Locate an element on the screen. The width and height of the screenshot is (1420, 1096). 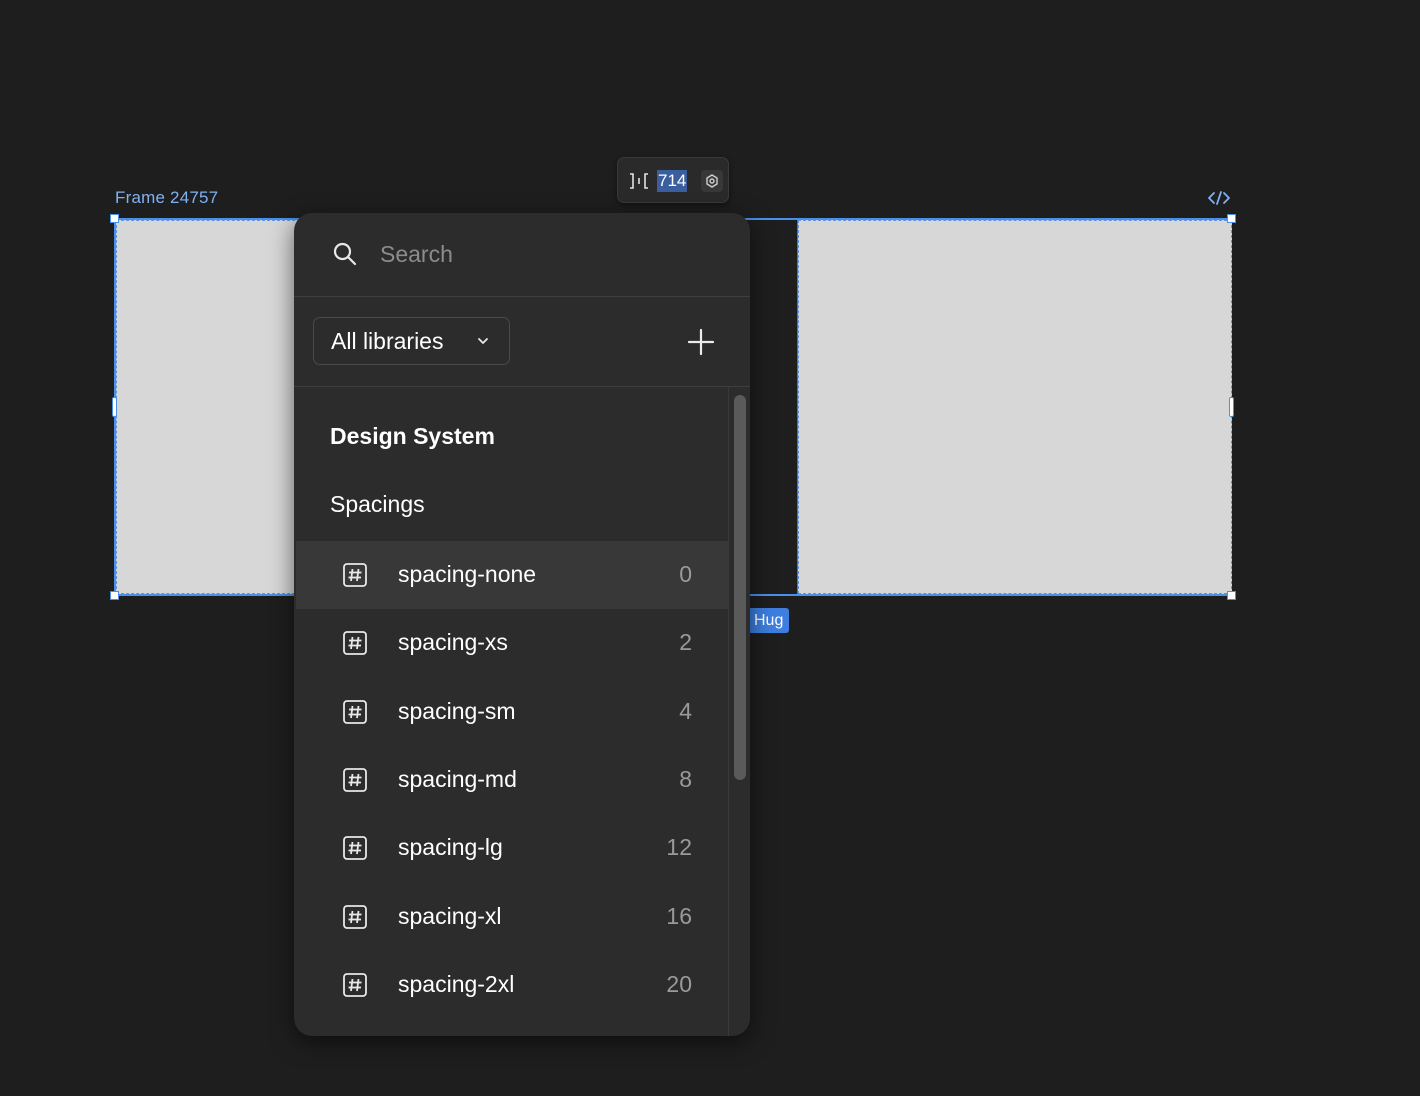
resize-handle-left is located at coordinates (114, 407).